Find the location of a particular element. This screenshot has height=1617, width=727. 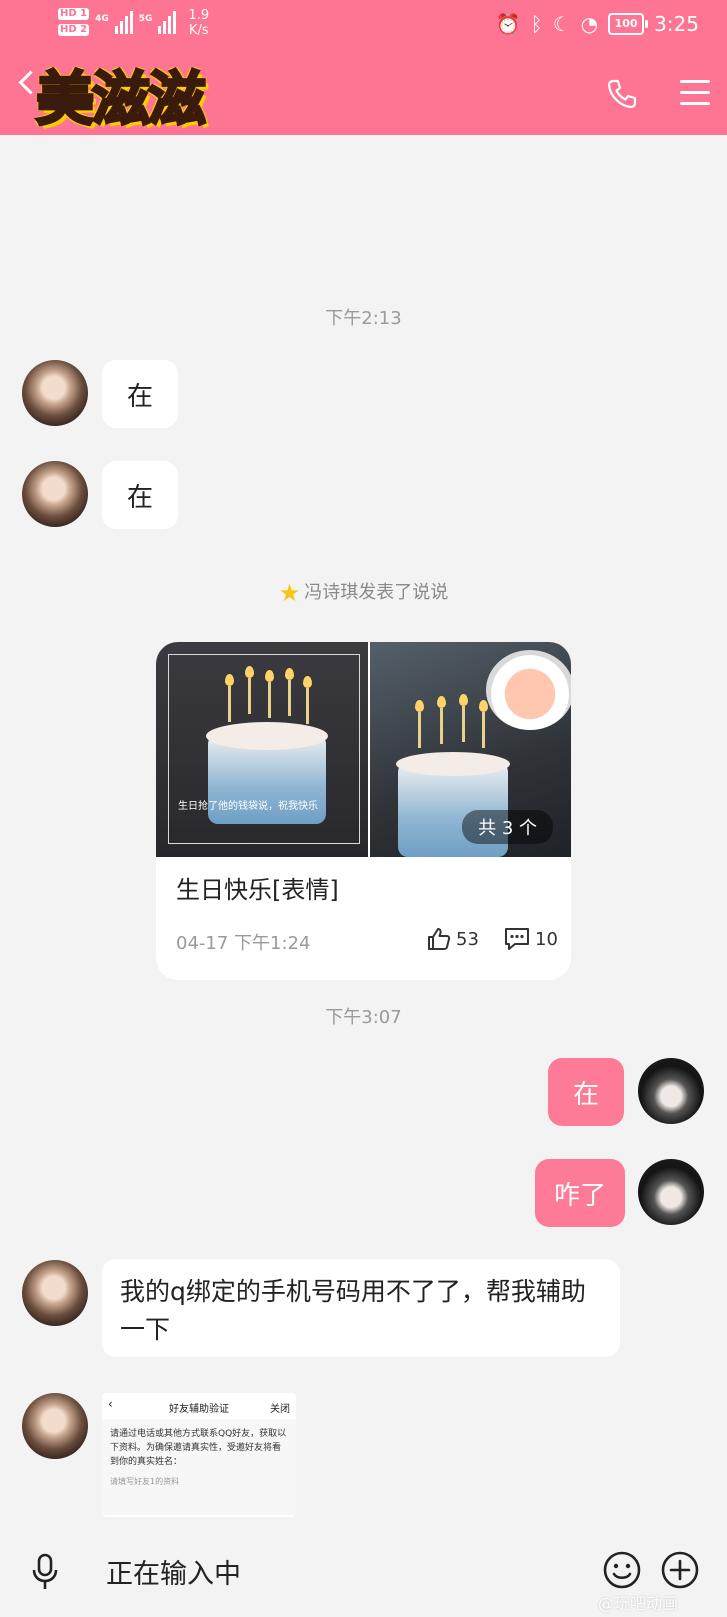

message-input: 正在输入中 is located at coordinates (173, 1571).